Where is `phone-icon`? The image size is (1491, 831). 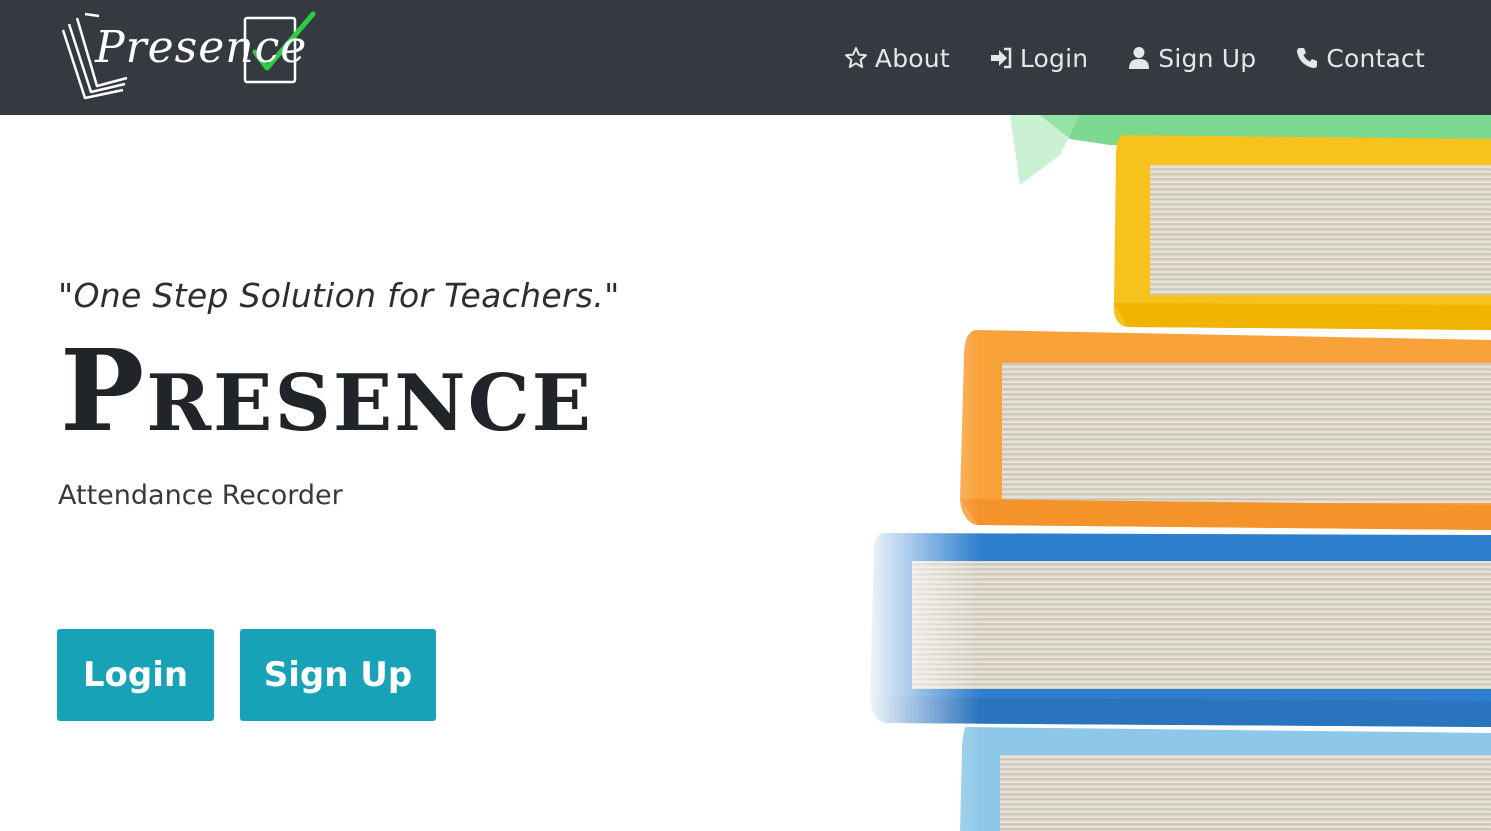
phone-icon is located at coordinates (1307, 58).